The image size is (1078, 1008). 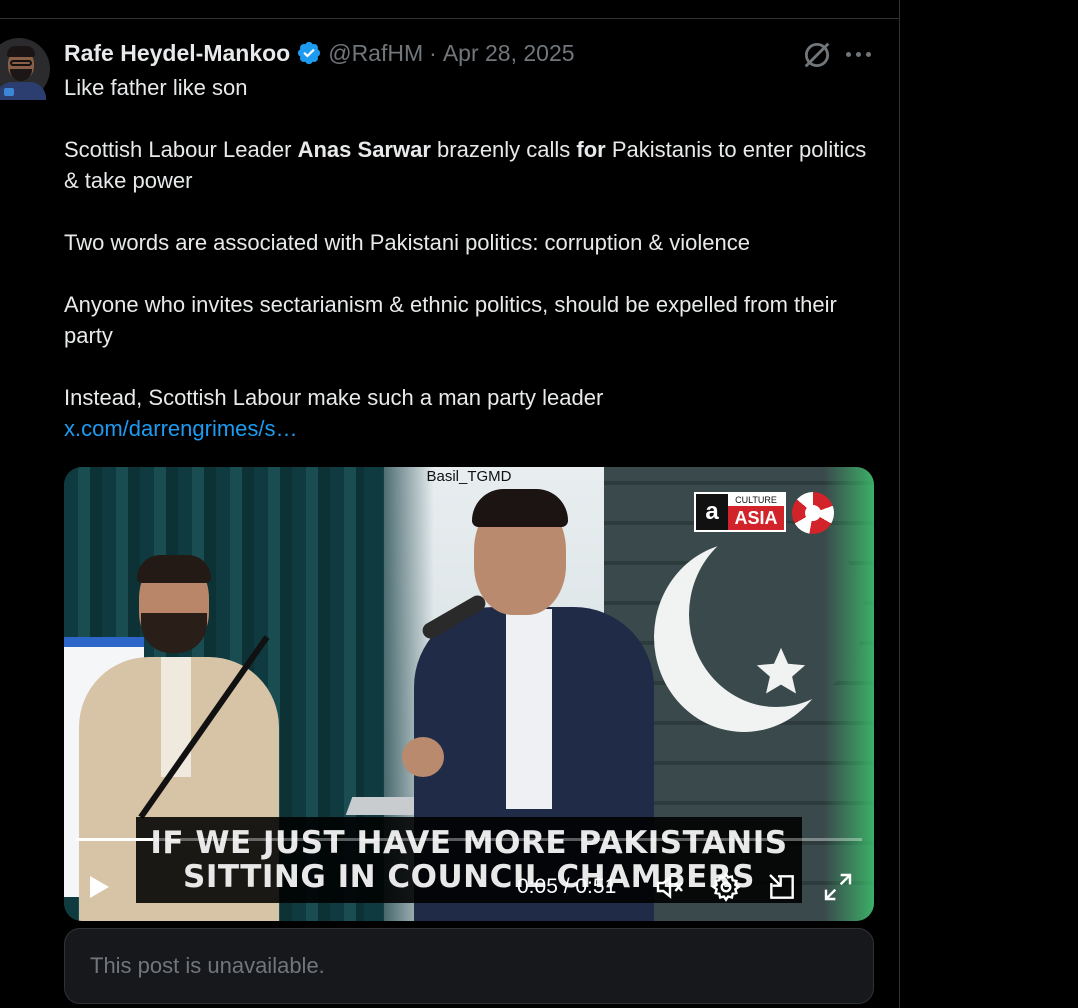 I want to click on star-icon, so click(x=781, y=670).